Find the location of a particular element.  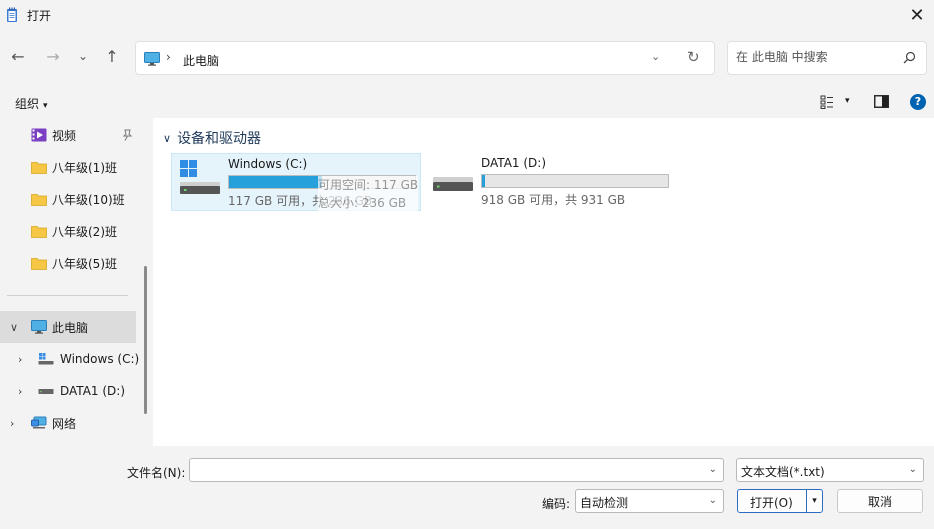

search-box is located at coordinates (827, 58).